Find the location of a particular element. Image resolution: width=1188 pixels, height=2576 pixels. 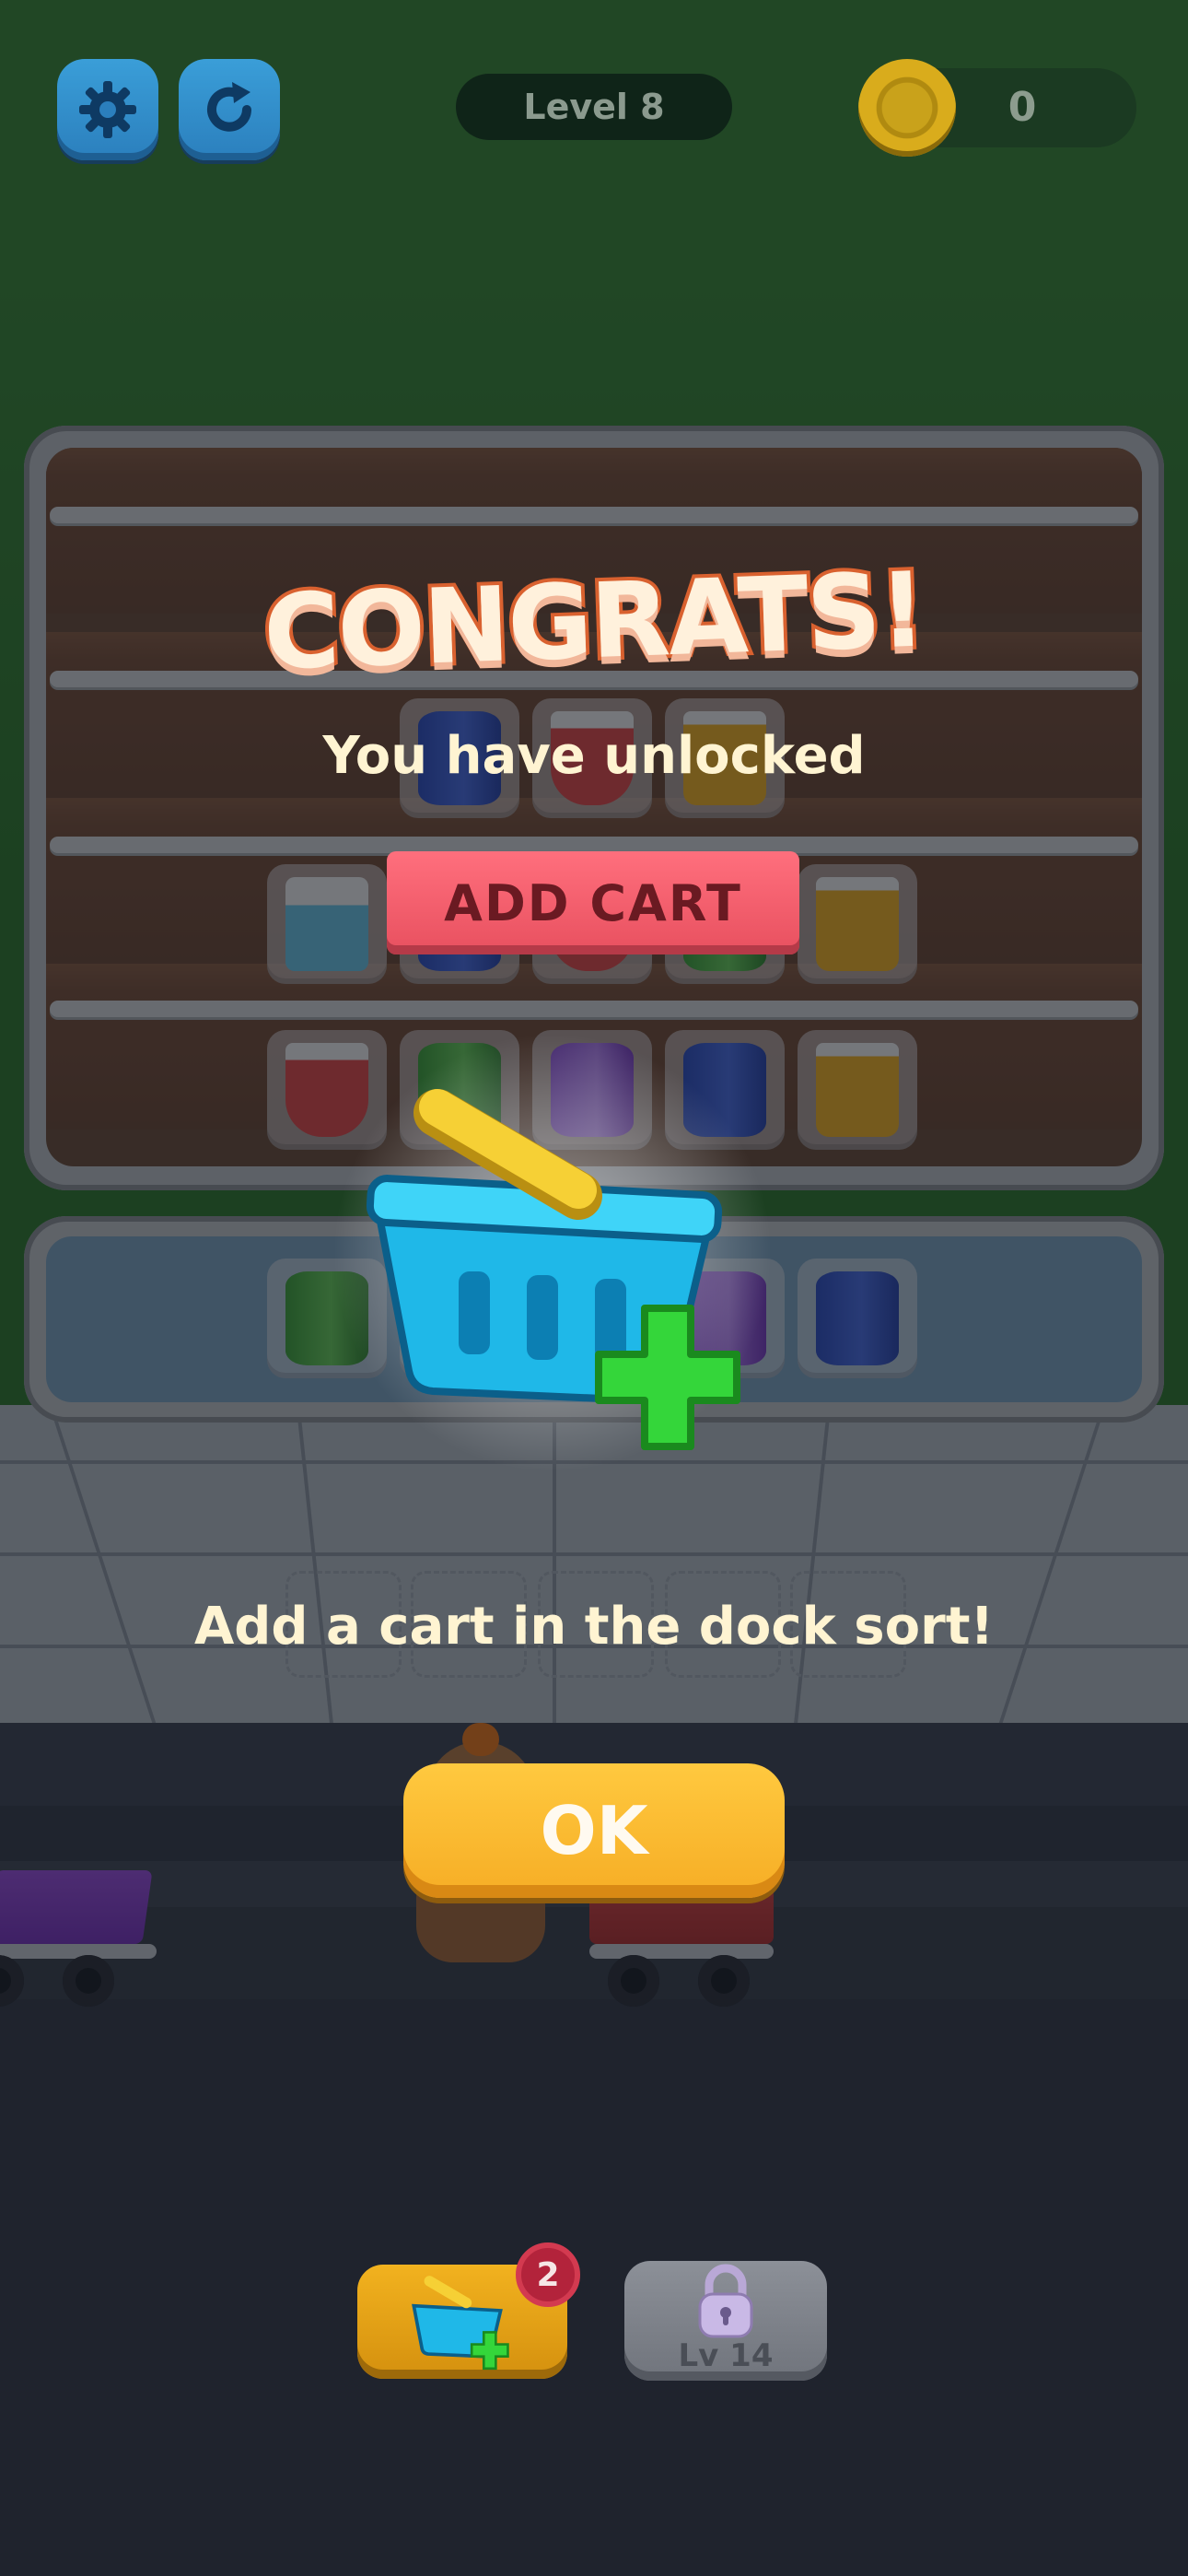

ok-button: OK is located at coordinates (594, 1830).